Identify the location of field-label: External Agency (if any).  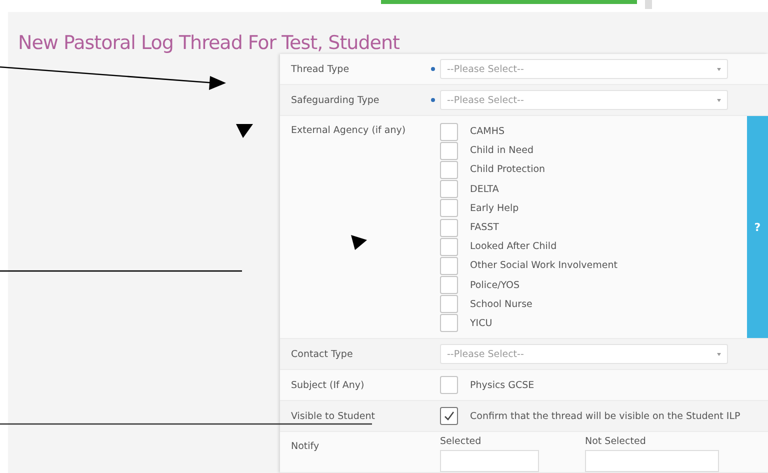
(348, 130).